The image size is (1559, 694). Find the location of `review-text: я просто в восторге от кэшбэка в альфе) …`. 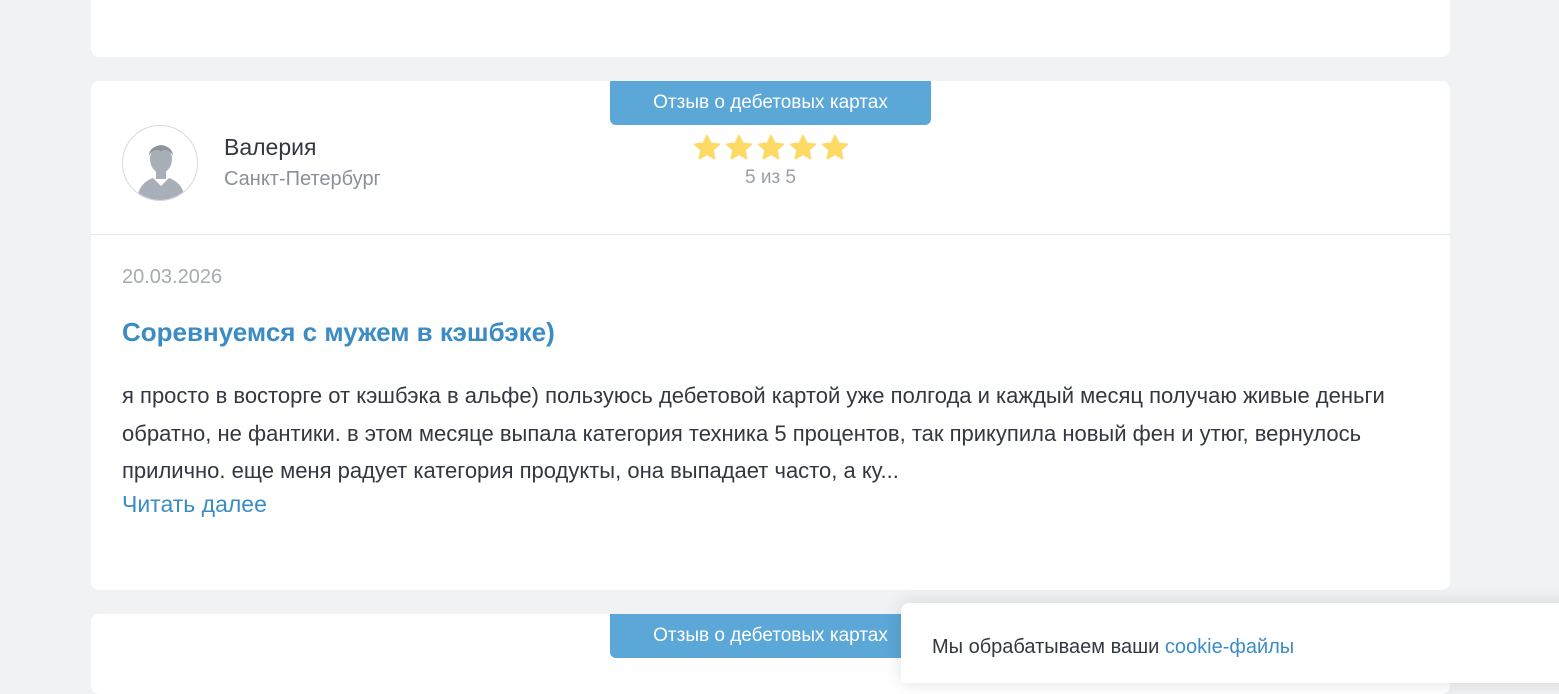

review-text: я просто в восторге от кэшбэка в альфе) … is located at coordinates (753, 433).